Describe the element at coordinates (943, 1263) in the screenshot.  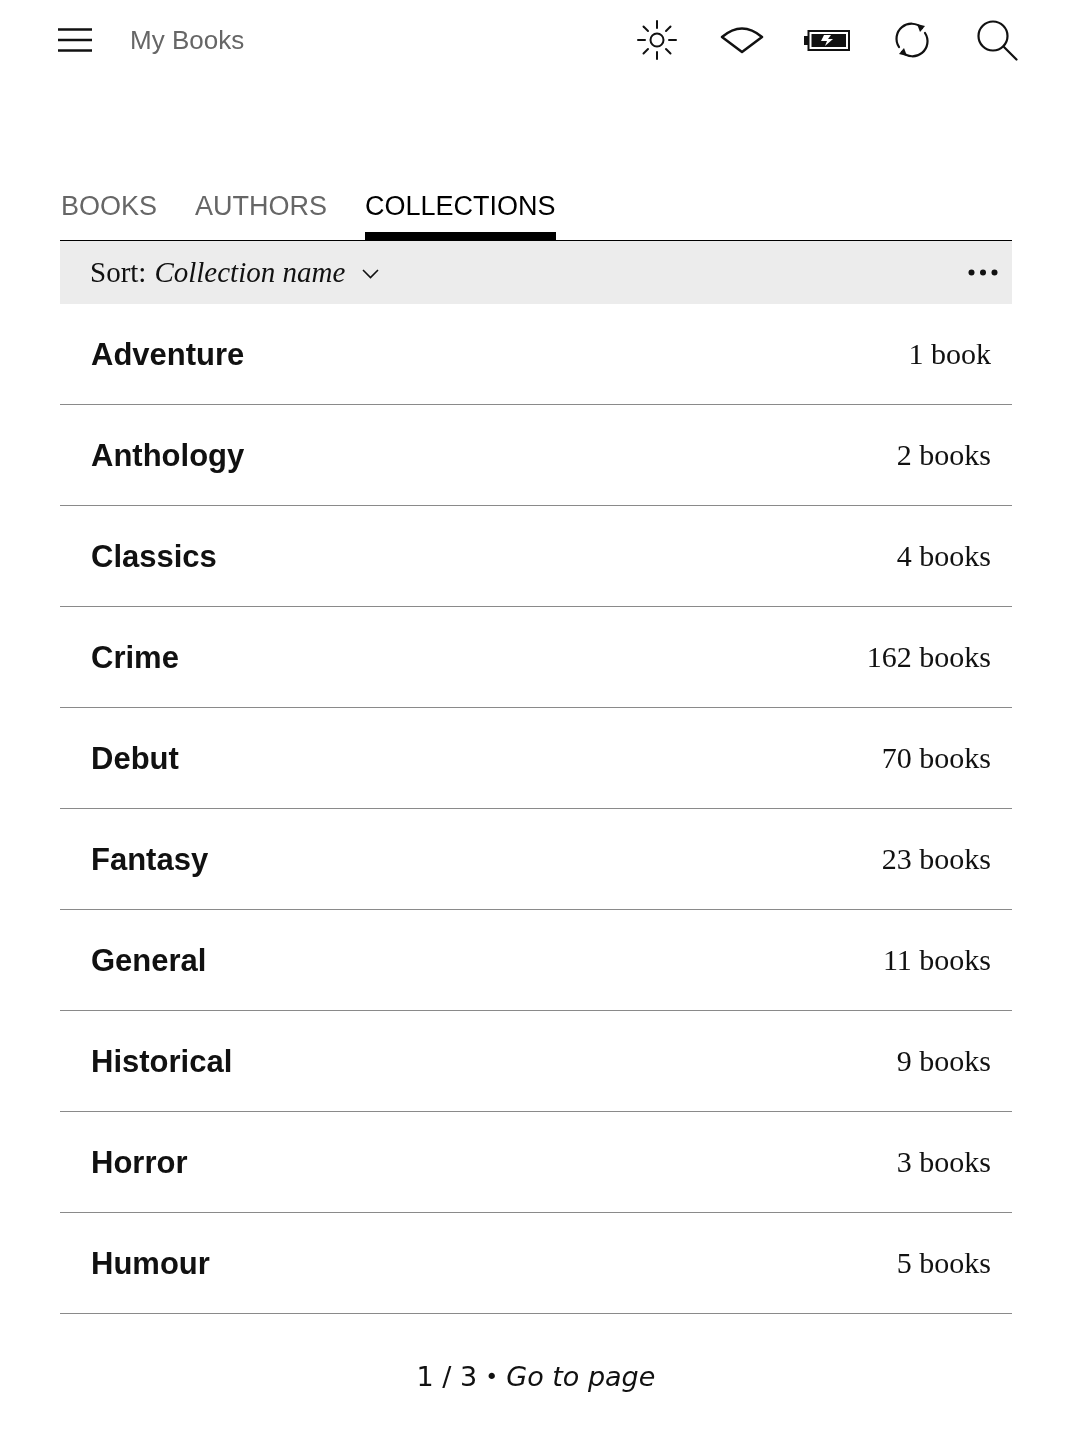
I see `book-count: 5 books` at that location.